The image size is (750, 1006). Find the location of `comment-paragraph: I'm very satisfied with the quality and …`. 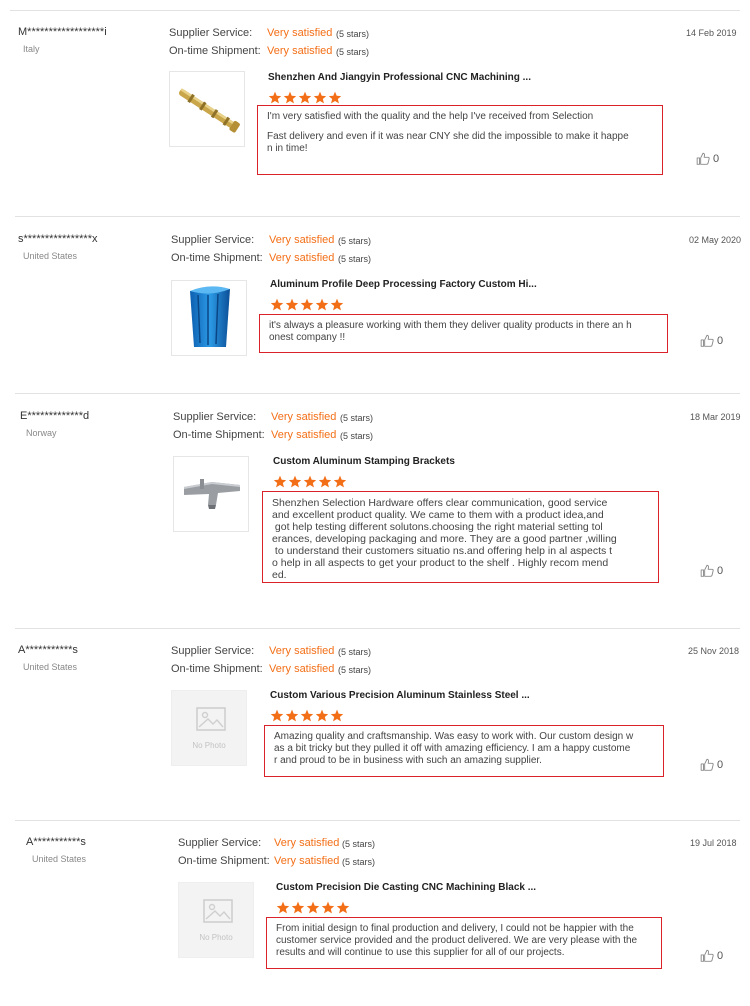

comment-paragraph: I'm very satisfied with the quality and … is located at coordinates (430, 116).